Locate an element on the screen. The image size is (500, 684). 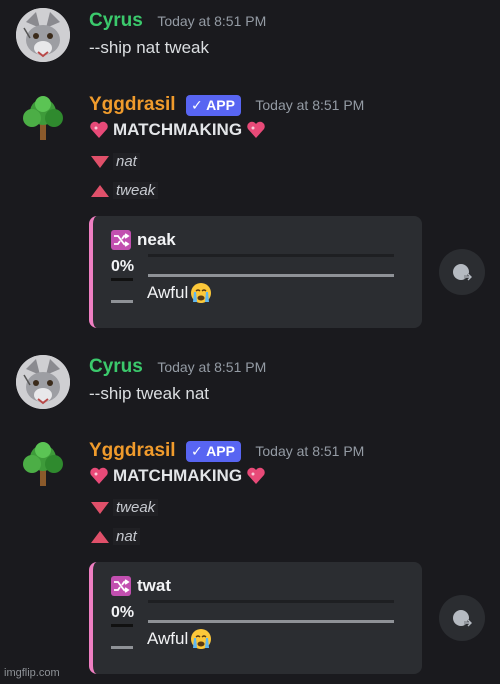
up-name-row: tweak is located at coordinates (125, 190).